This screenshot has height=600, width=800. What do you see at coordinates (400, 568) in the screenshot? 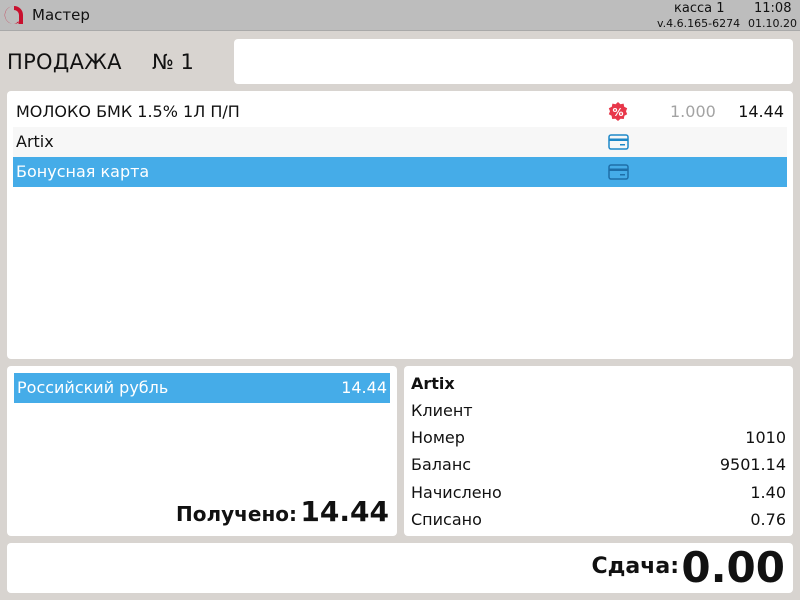
I see `change-panel: Сдача: 0.00` at bounding box center [400, 568].